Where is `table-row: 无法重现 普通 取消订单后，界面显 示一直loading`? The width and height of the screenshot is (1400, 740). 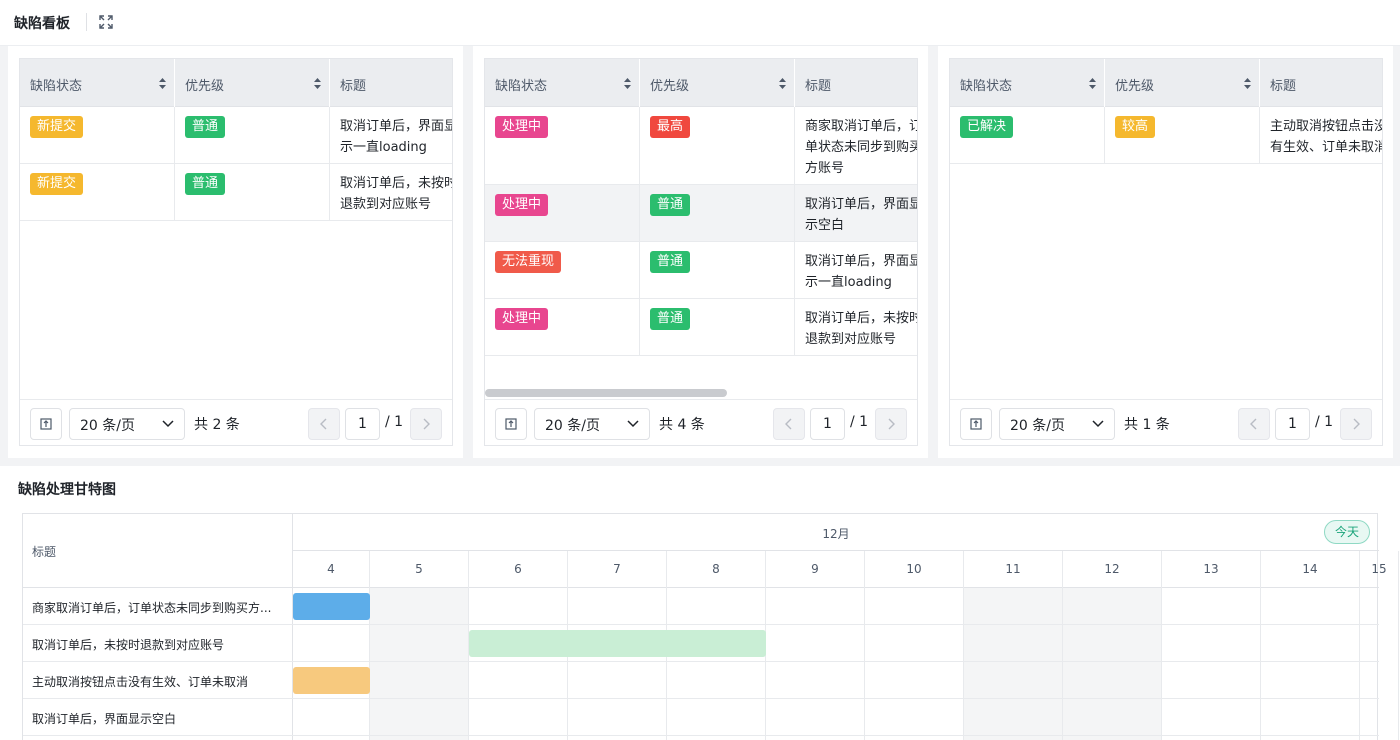 table-row: 无法重现 普通 取消订单后，界面显 示一直loading is located at coordinates (701, 270).